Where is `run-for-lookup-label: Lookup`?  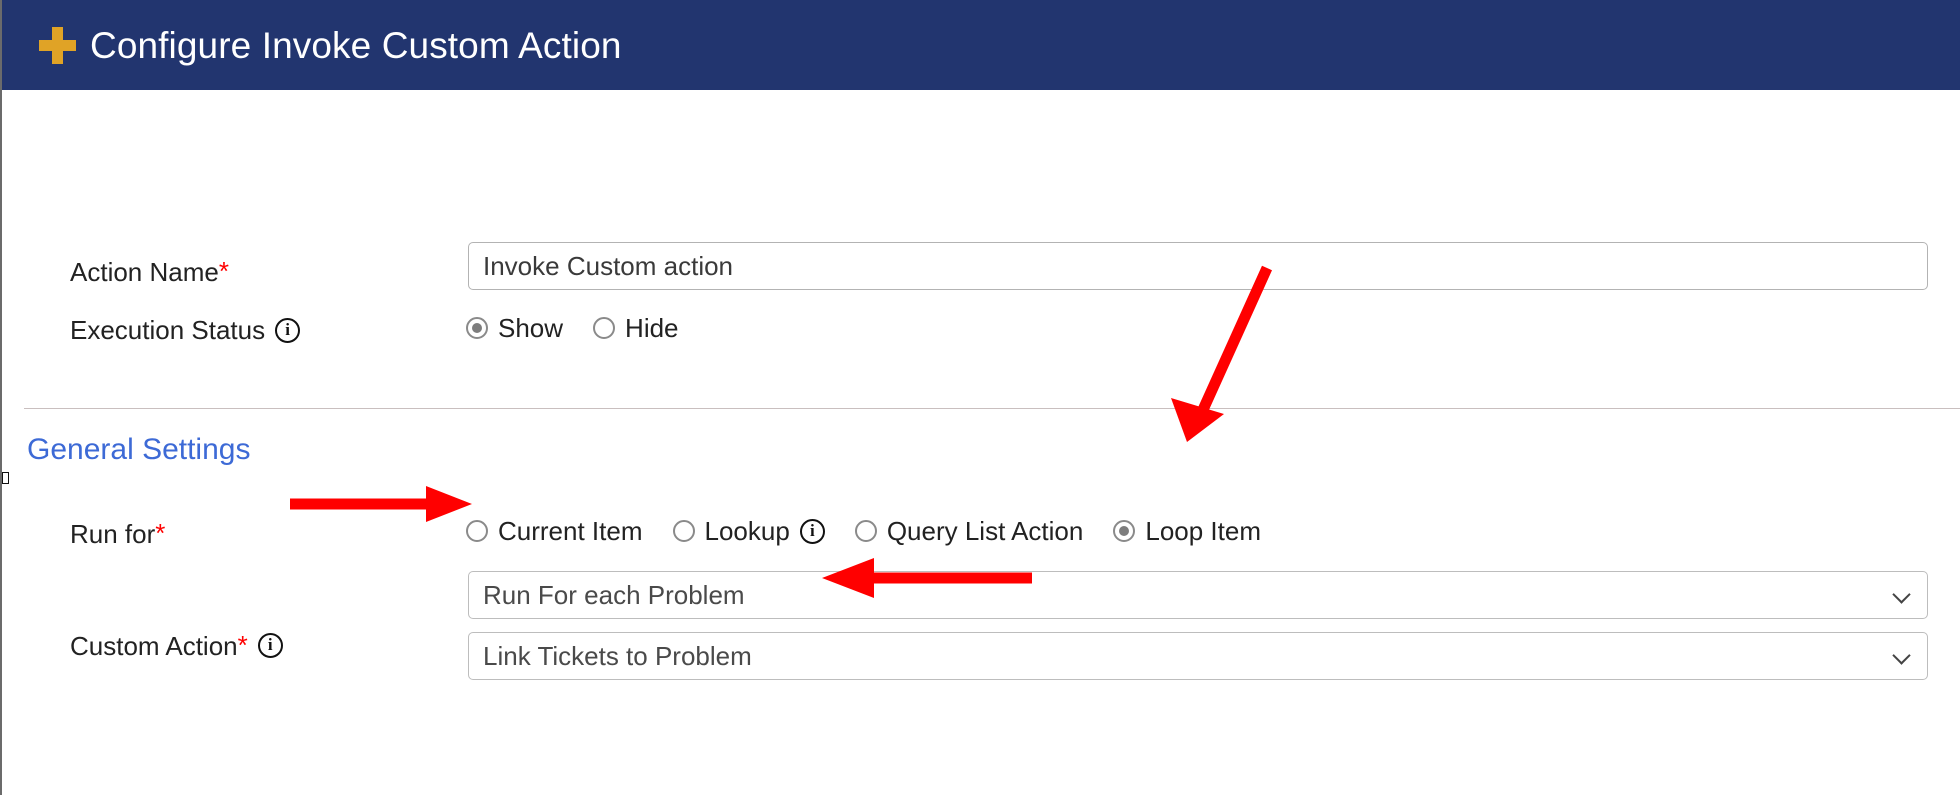
run-for-lookup-label: Lookup is located at coordinates (747, 531).